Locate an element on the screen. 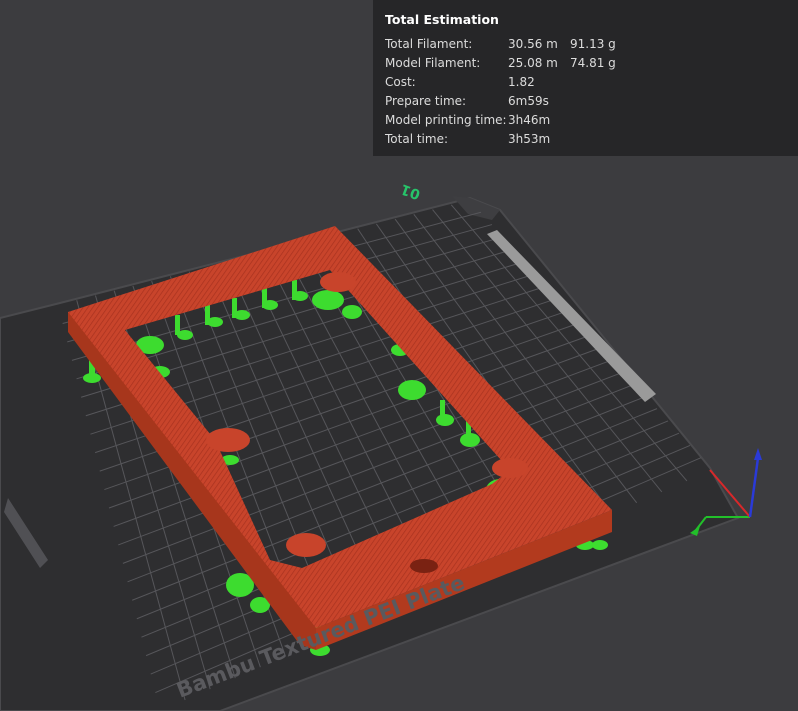 Image resolution: width=798 pixels, height=711 pixels. estimation-label: Model Filament: is located at coordinates (433, 63).